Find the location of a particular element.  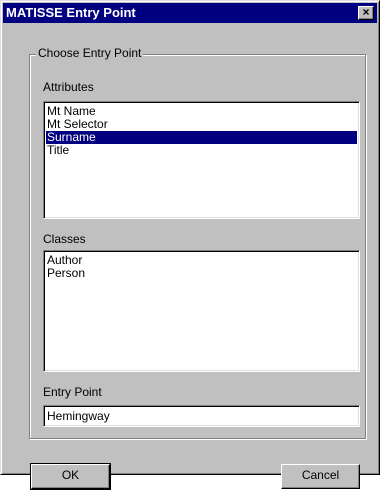

close-icon: × is located at coordinates (366, 13).